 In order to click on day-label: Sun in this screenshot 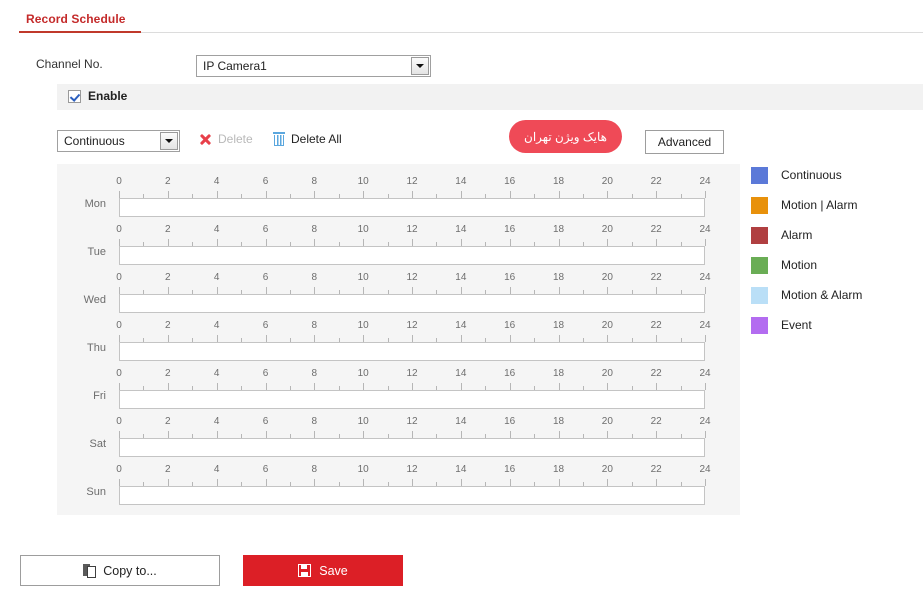, I will do `click(96, 492)`.